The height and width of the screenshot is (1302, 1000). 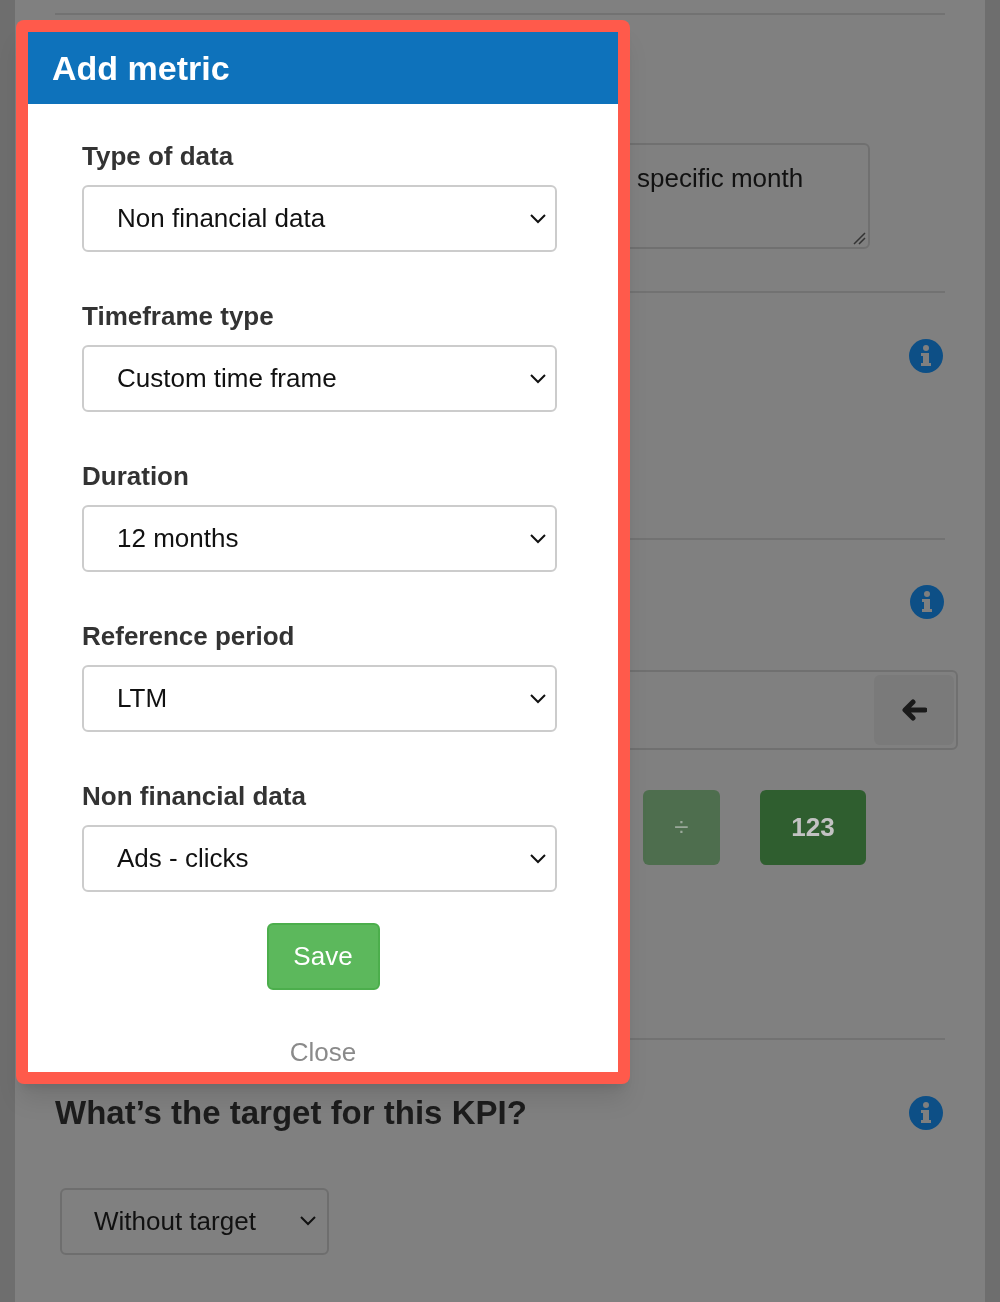 I want to click on field-label: Reference period, so click(x=189, y=636).